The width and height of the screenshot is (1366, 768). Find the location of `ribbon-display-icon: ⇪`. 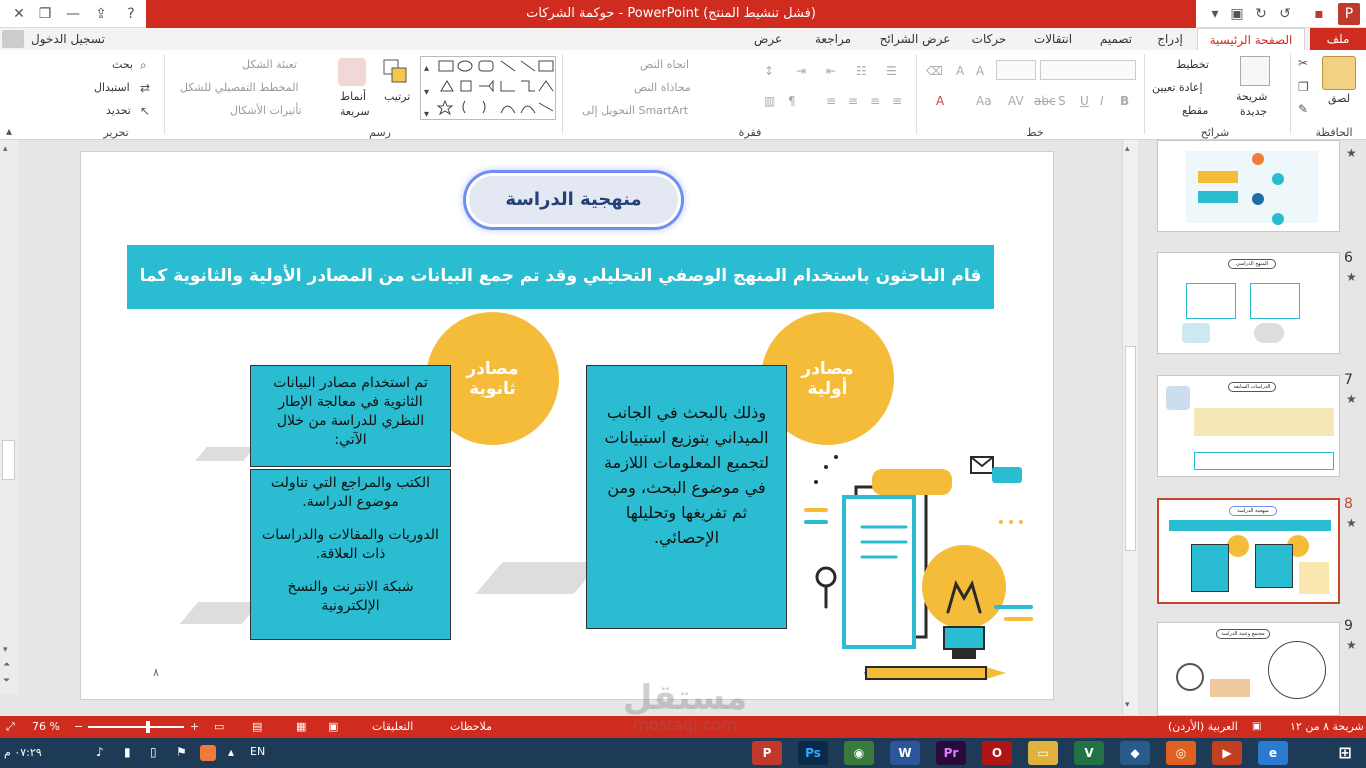

ribbon-display-icon: ⇪ is located at coordinates (101, 14).